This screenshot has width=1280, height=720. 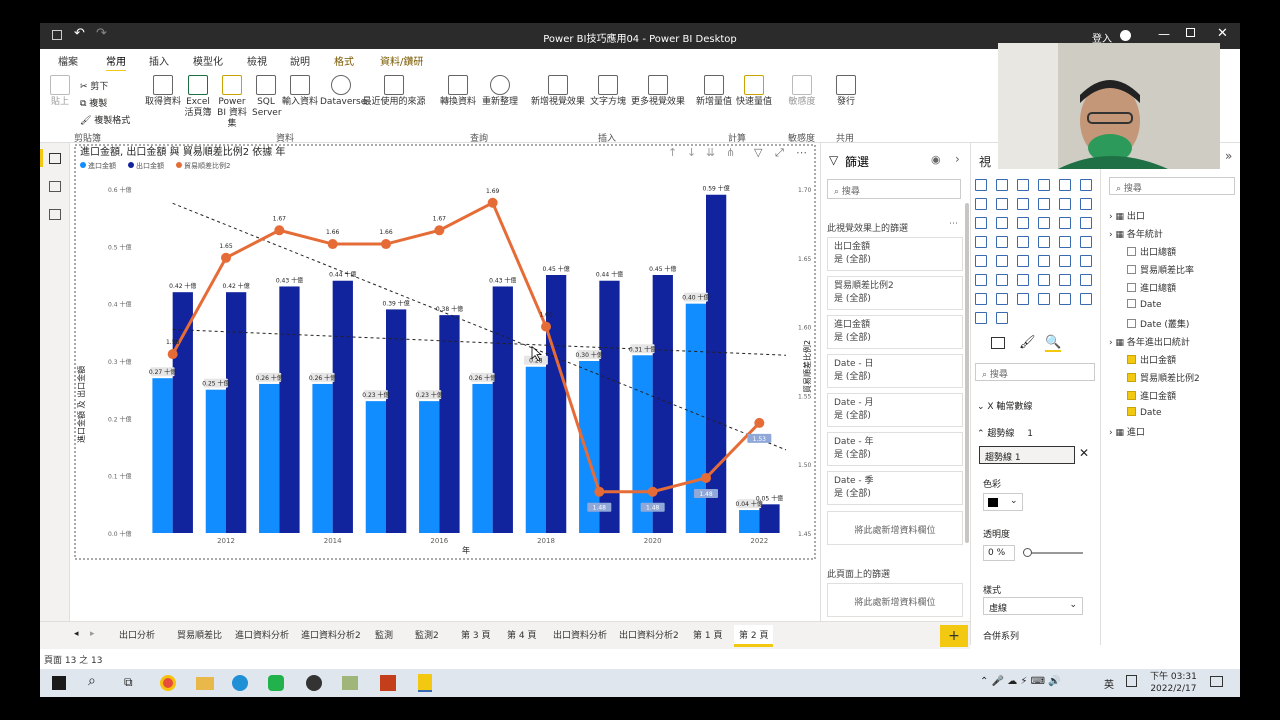 What do you see at coordinates (1027, 455) in the screenshot?
I see `trend-line-name-input: 趨勢線 1` at bounding box center [1027, 455].